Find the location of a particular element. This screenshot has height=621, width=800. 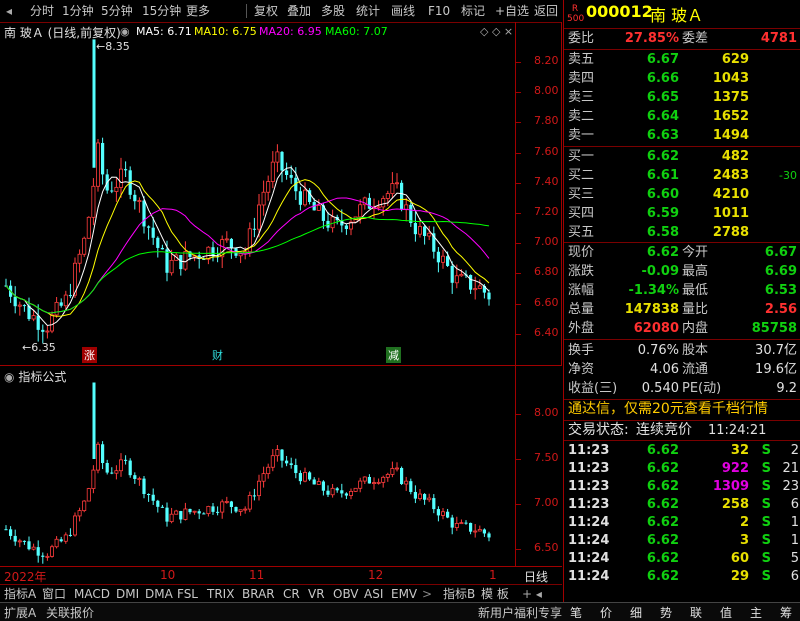

tab-controls: + ◂ is located at coordinates (532, 594).